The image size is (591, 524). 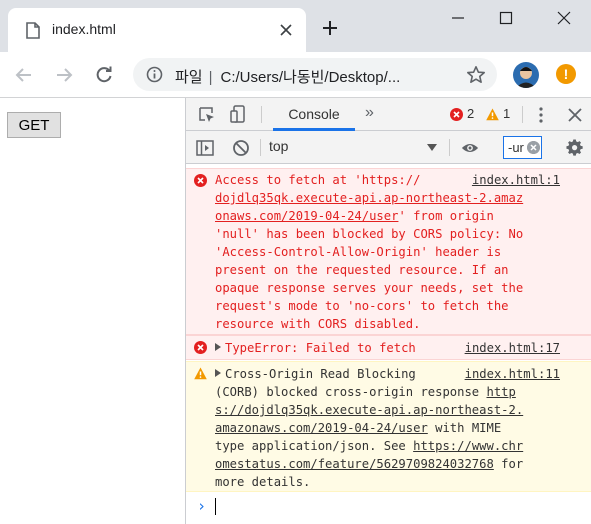 I want to click on message-source-link: index.html:11, so click(x=512, y=374).